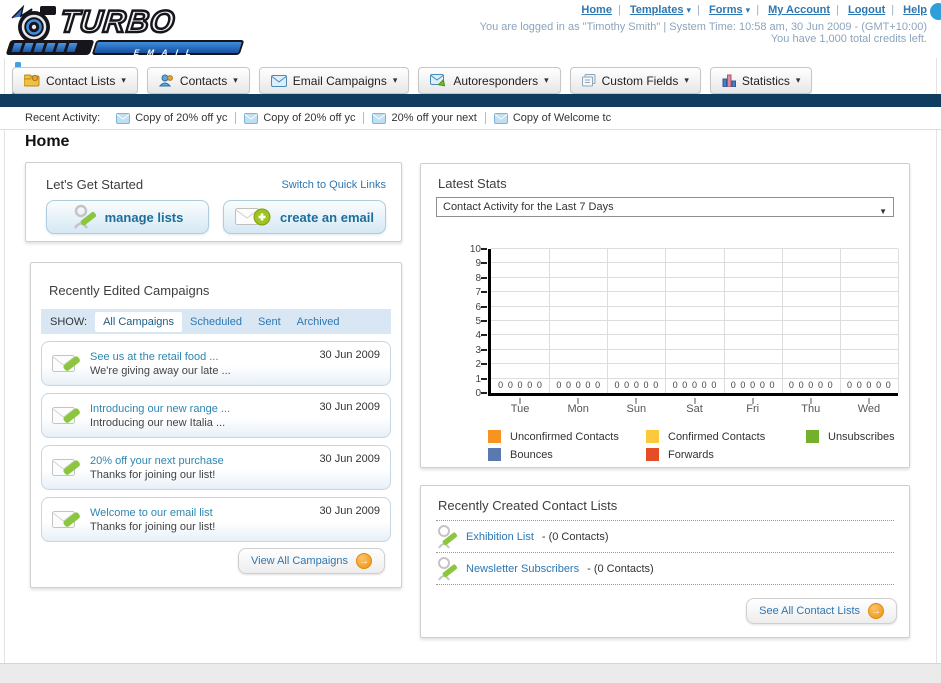  Describe the element at coordinates (588, 80) in the screenshot. I see `pages-icon` at that location.